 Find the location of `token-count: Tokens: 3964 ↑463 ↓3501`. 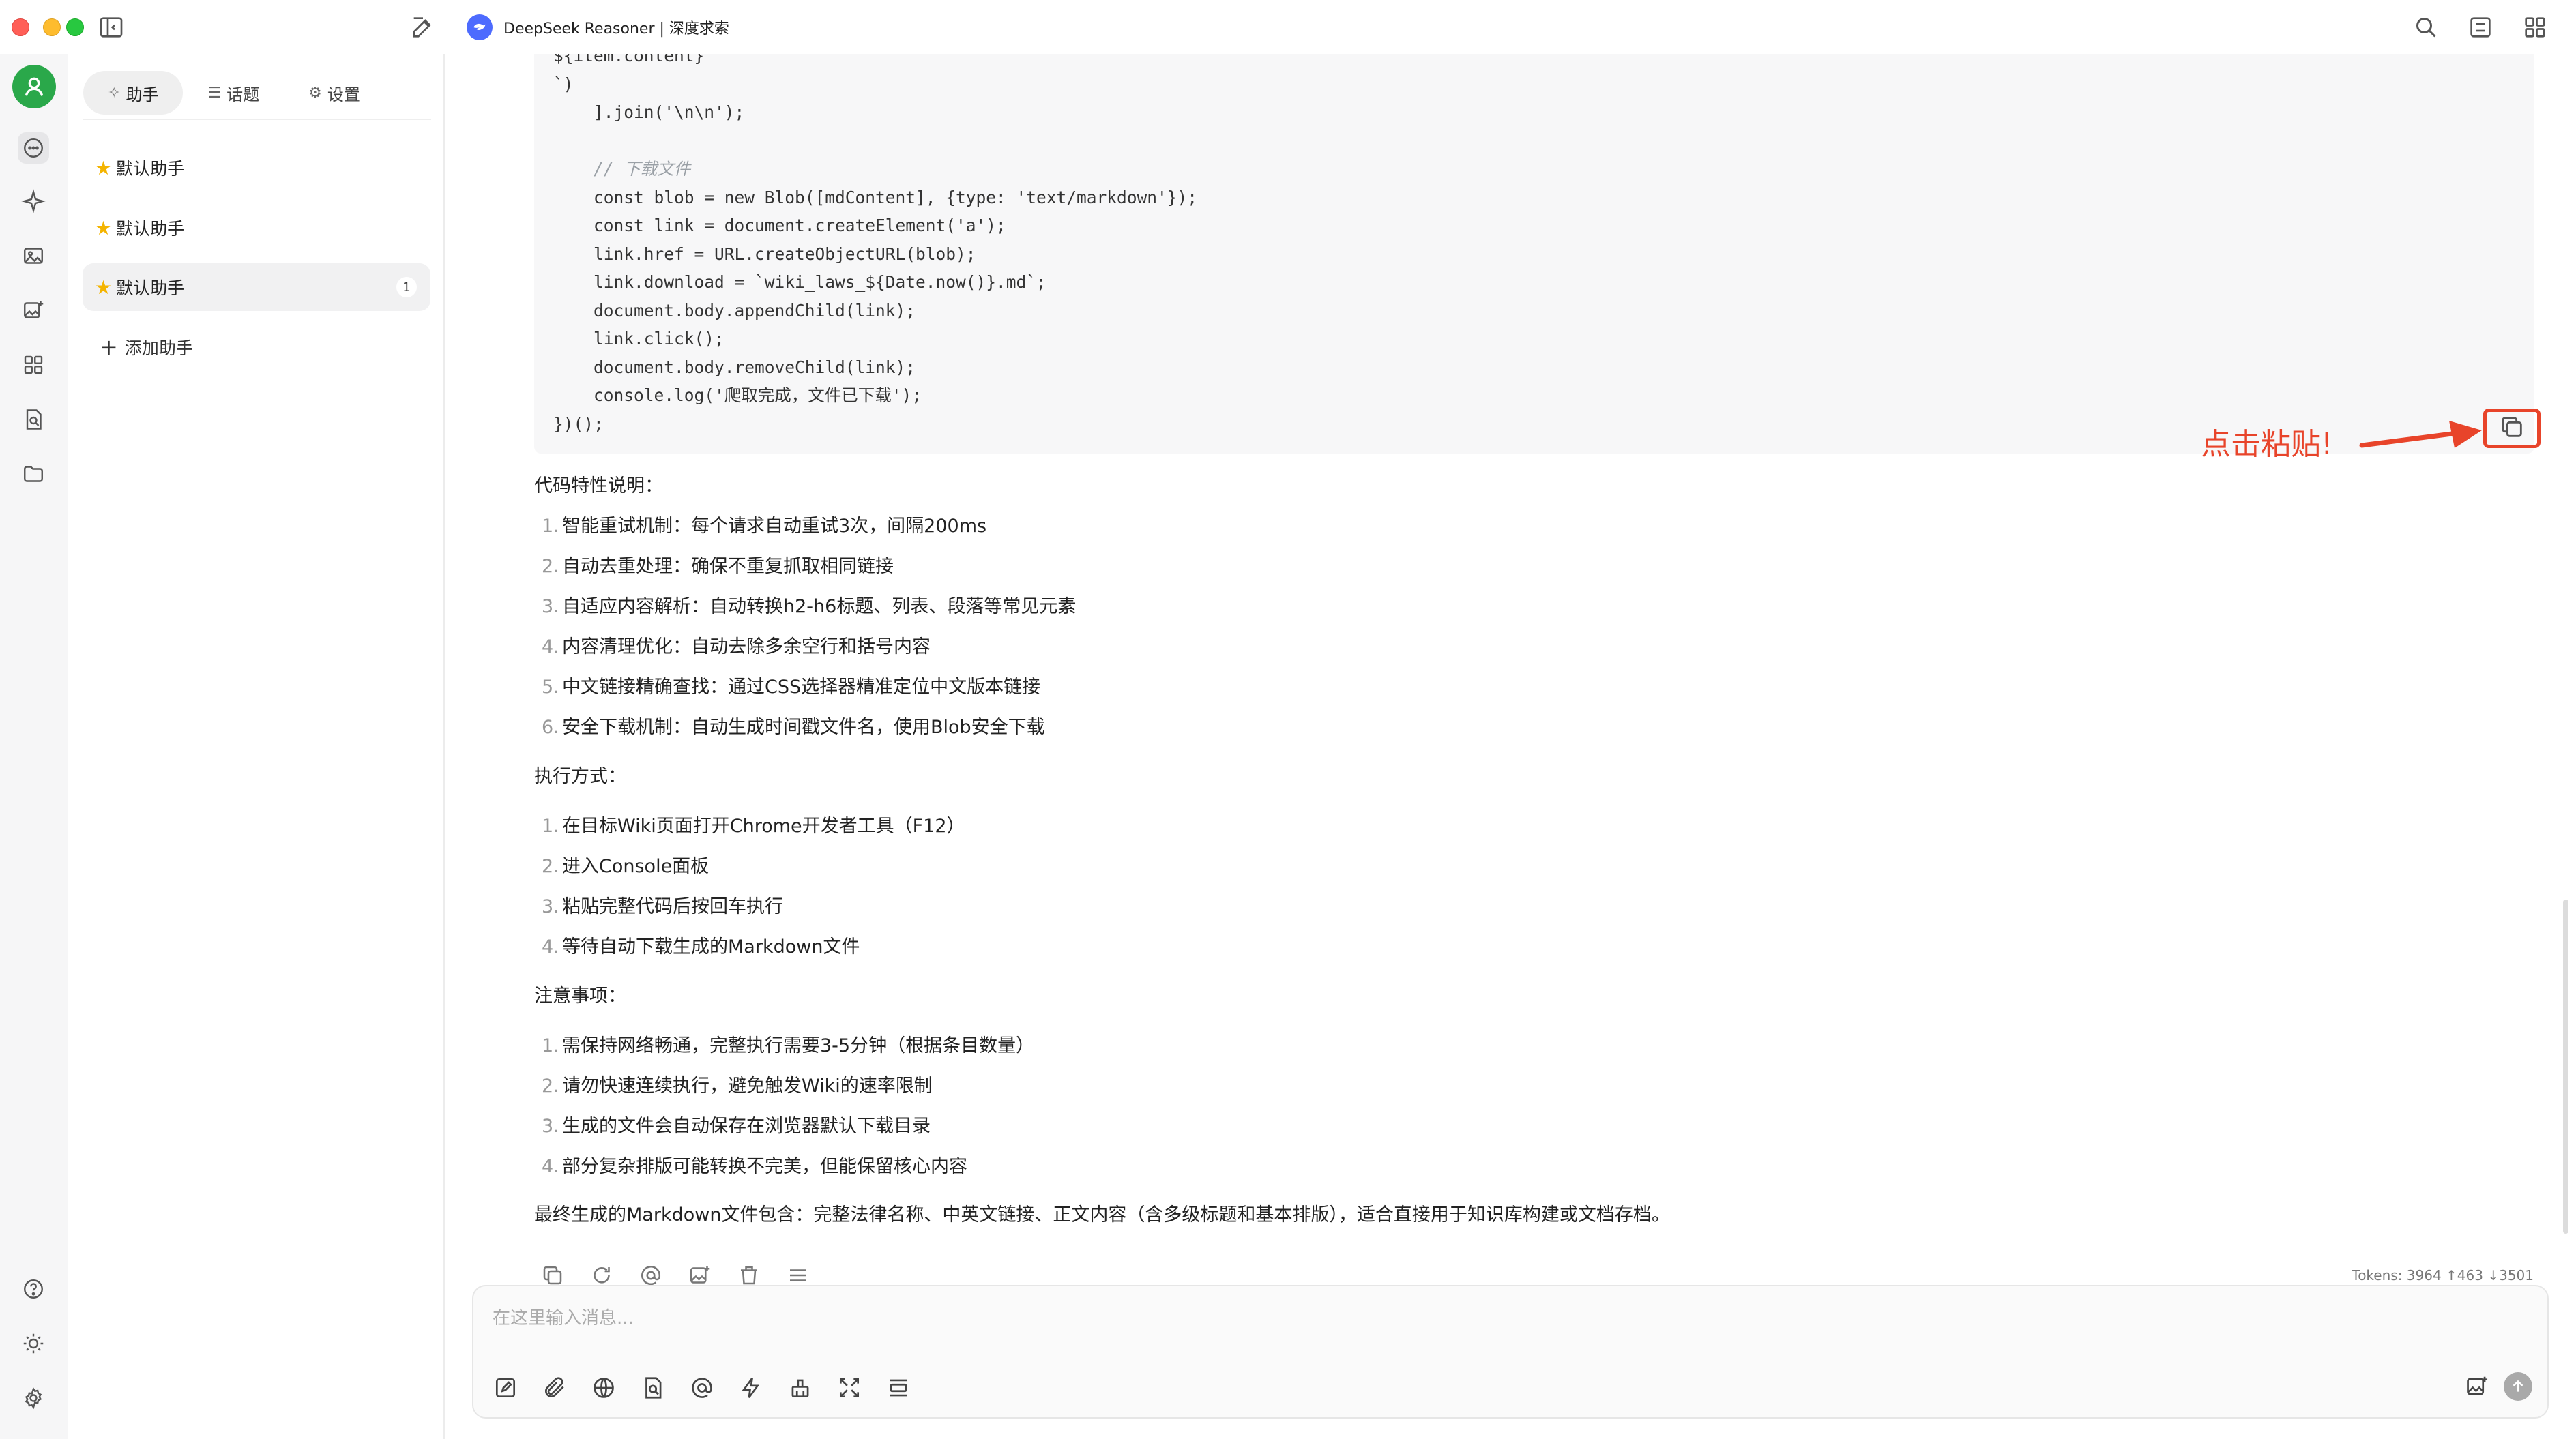

token-count: Tokens: 3964 ↑463 ↓3501 is located at coordinates (2443, 1275).